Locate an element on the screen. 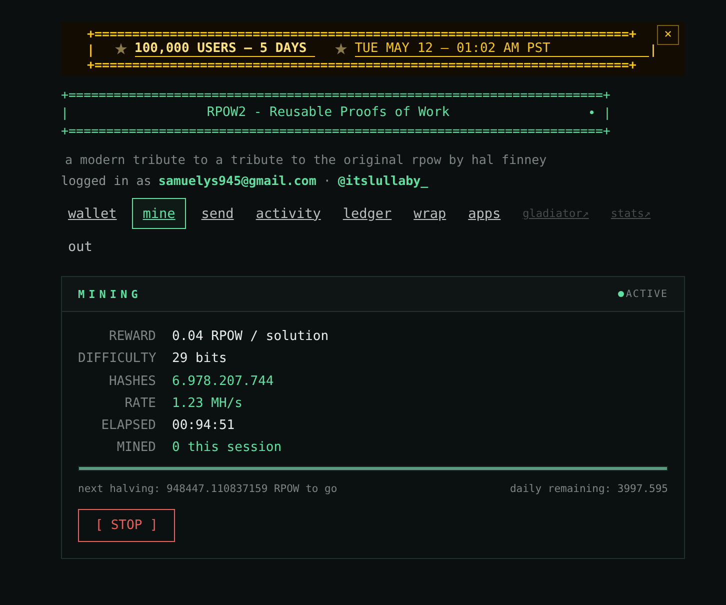 This screenshot has height=605, width=726. stop-button: [ STOP ] is located at coordinates (126, 525).